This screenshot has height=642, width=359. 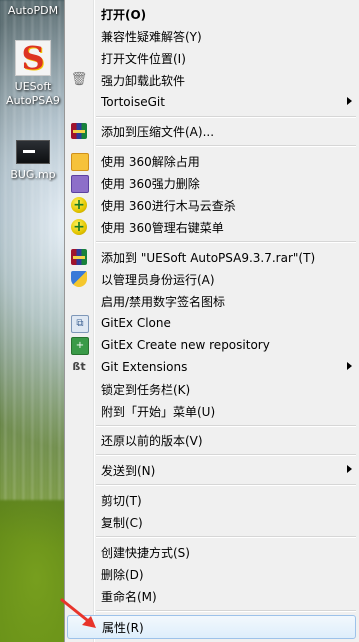 I want to click on menu-item-compat-troubleshoot: 兼容性疑难解答(Y), so click(x=211, y=36).